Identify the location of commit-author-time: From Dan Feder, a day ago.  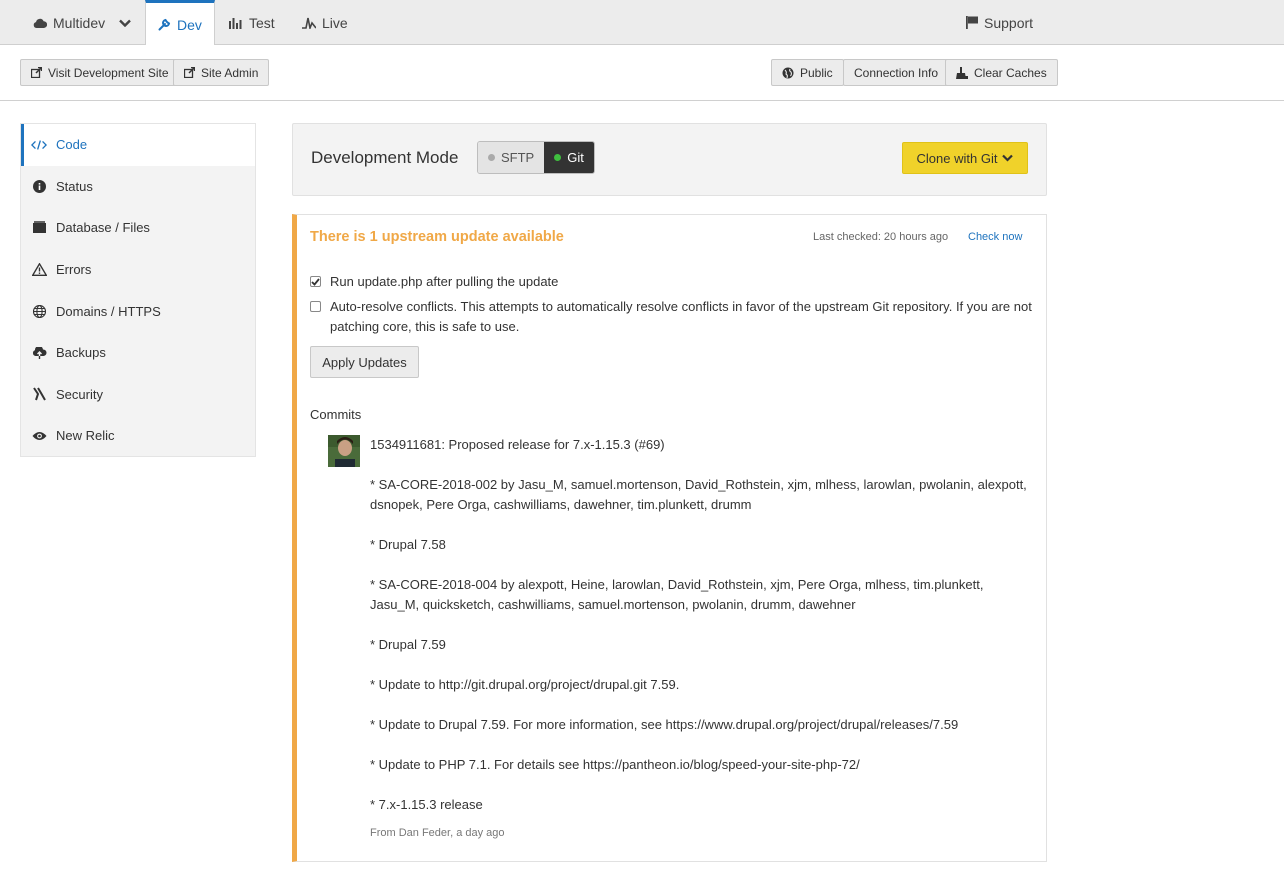
(437, 833).